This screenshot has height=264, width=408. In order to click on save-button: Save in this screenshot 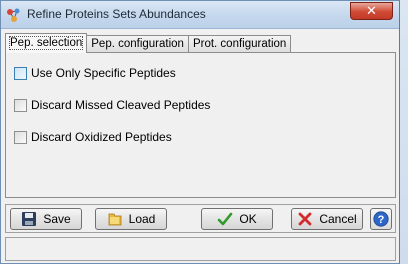, I will do `click(46, 219)`.